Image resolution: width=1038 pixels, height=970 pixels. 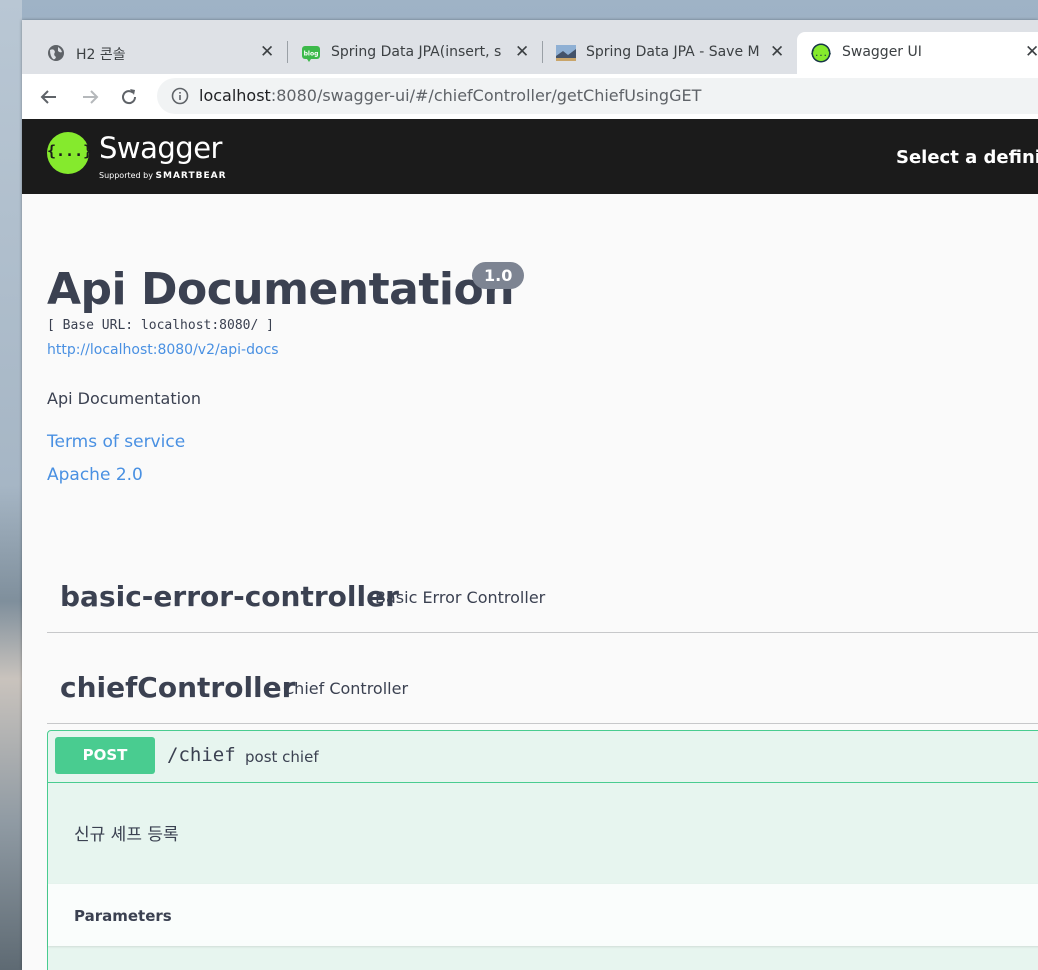 What do you see at coordinates (56, 53) in the screenshot?
I see `globe-icon` at bounding box center [56, 53].